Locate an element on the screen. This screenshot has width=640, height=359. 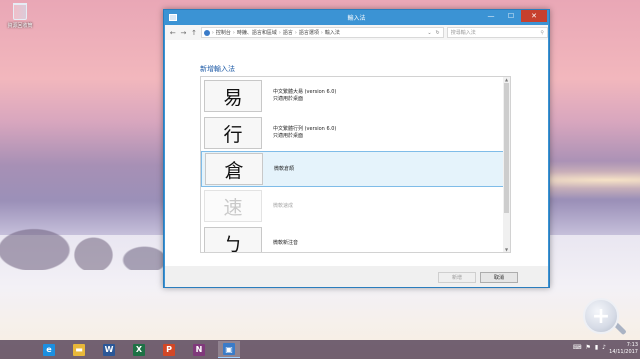
taskbar-ie: e is located at coordinates (49, 349).